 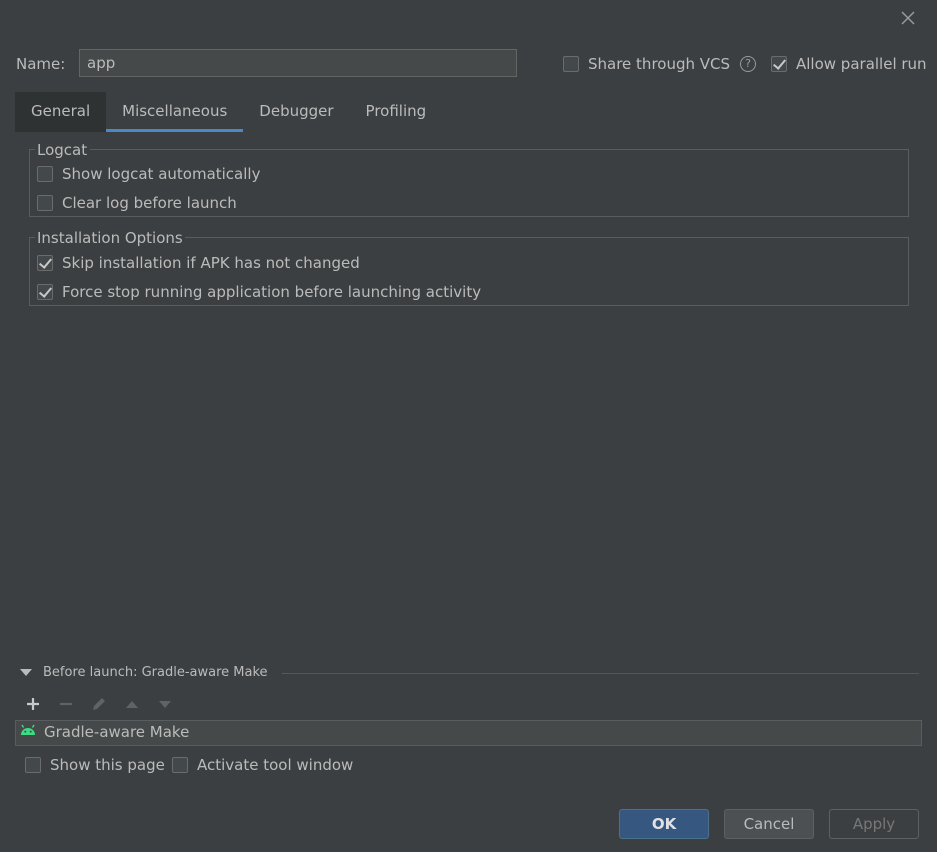 I want to click on activate-tool-window-label: Activate tool window, so click(x=275, y=765).